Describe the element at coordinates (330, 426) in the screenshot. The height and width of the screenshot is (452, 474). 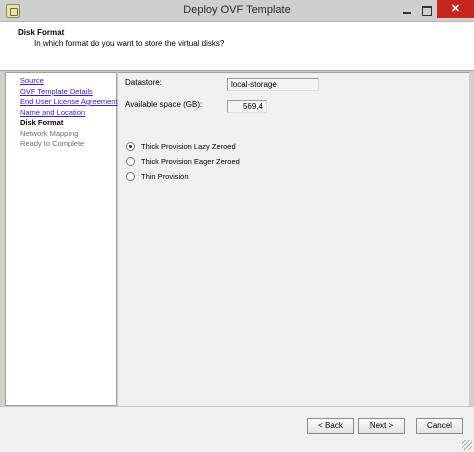
I see `back-button: < Back` at that location.